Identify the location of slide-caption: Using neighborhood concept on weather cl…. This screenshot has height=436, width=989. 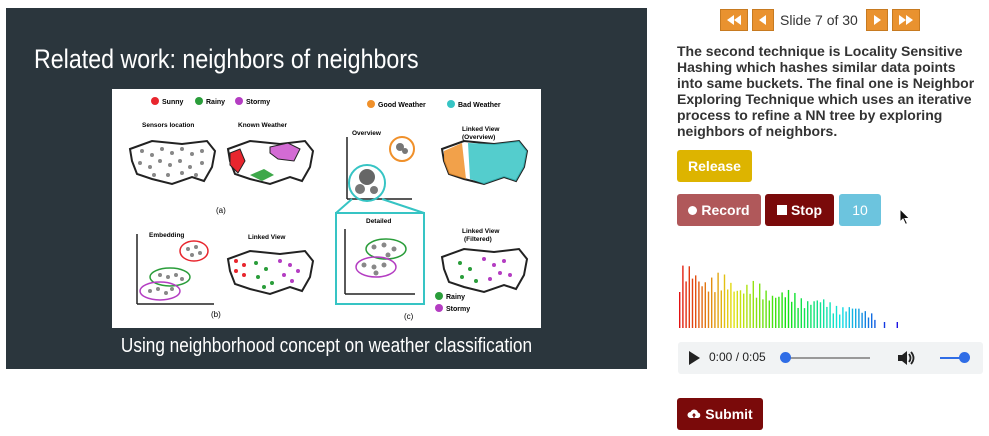
(326, 346).